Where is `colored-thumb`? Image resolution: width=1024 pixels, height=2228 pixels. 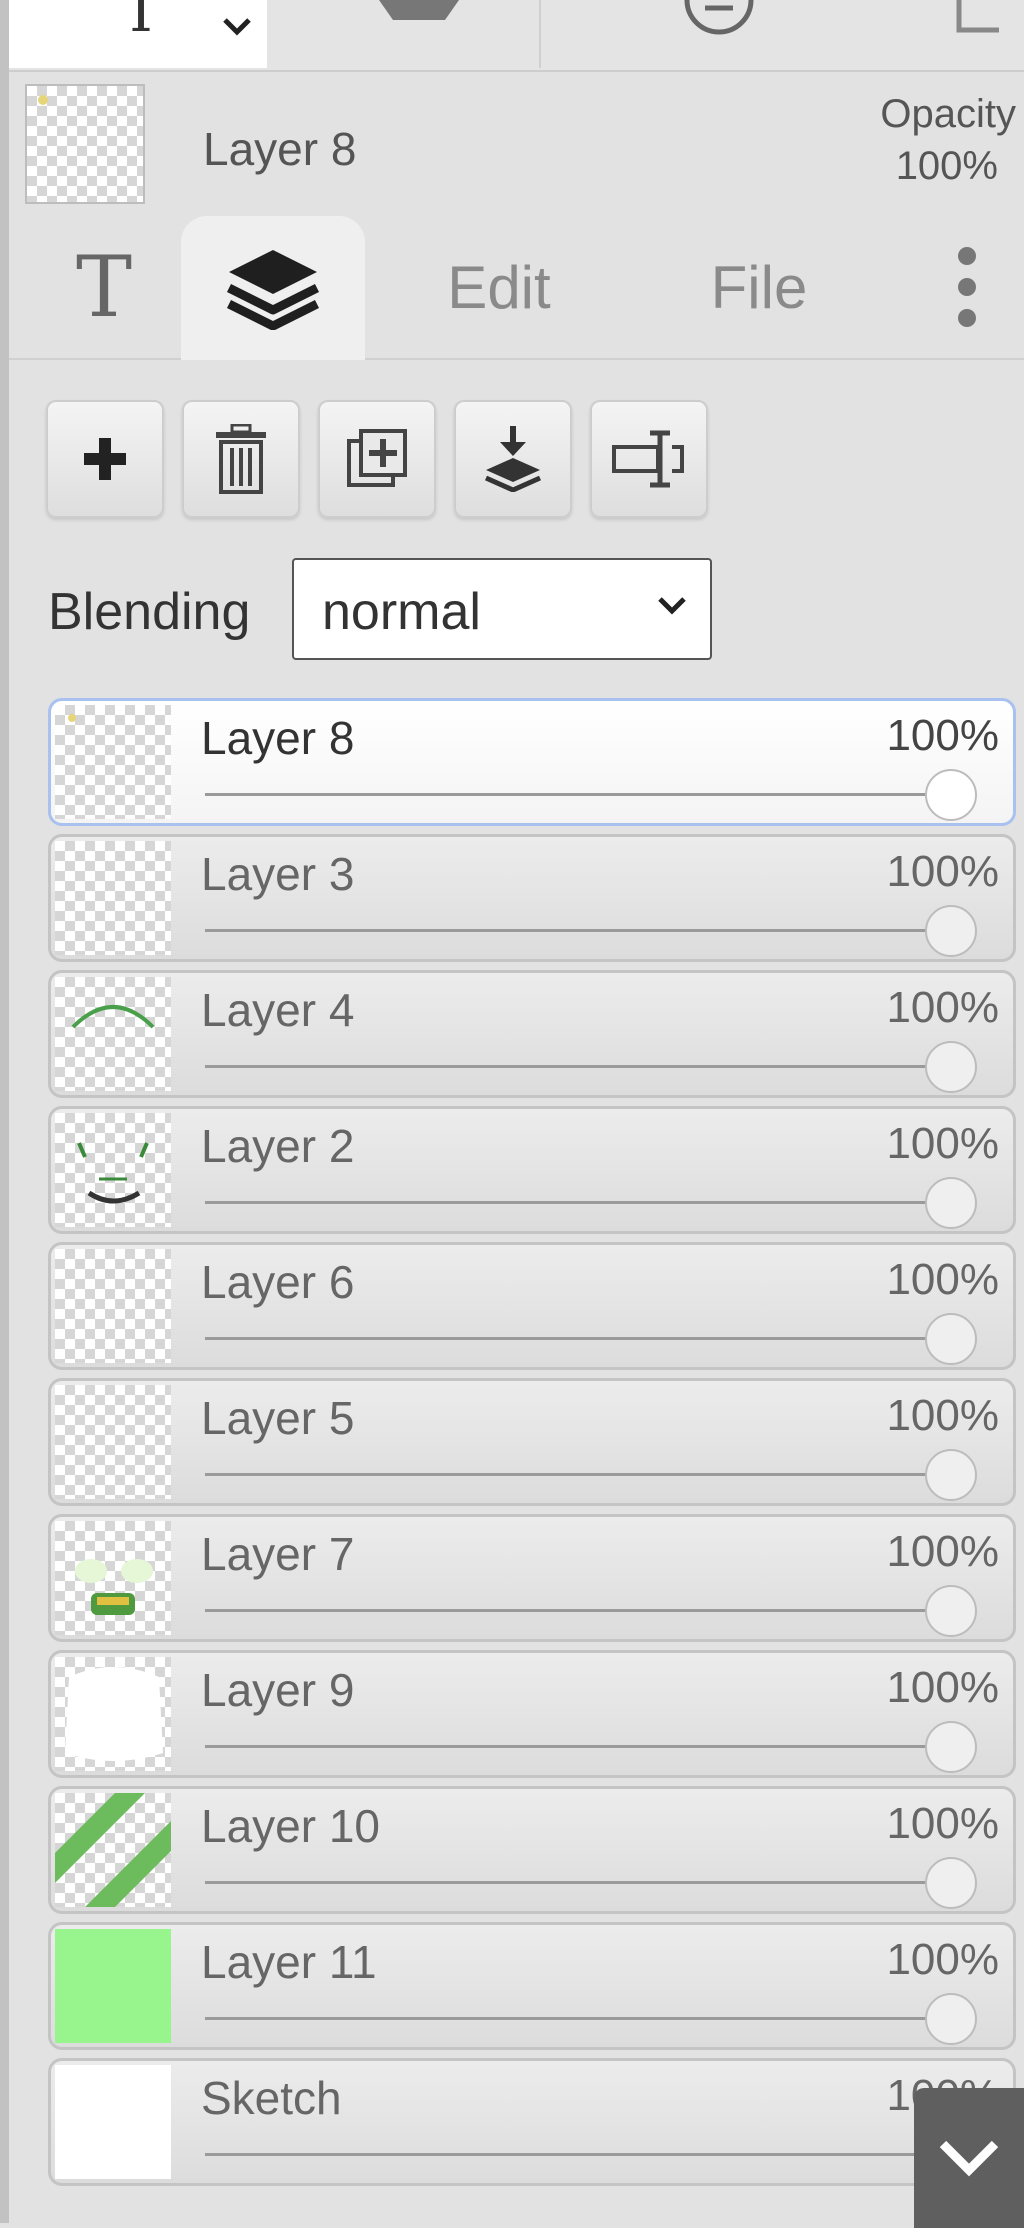
colored-thumb is located at coordinates (114, 1587).